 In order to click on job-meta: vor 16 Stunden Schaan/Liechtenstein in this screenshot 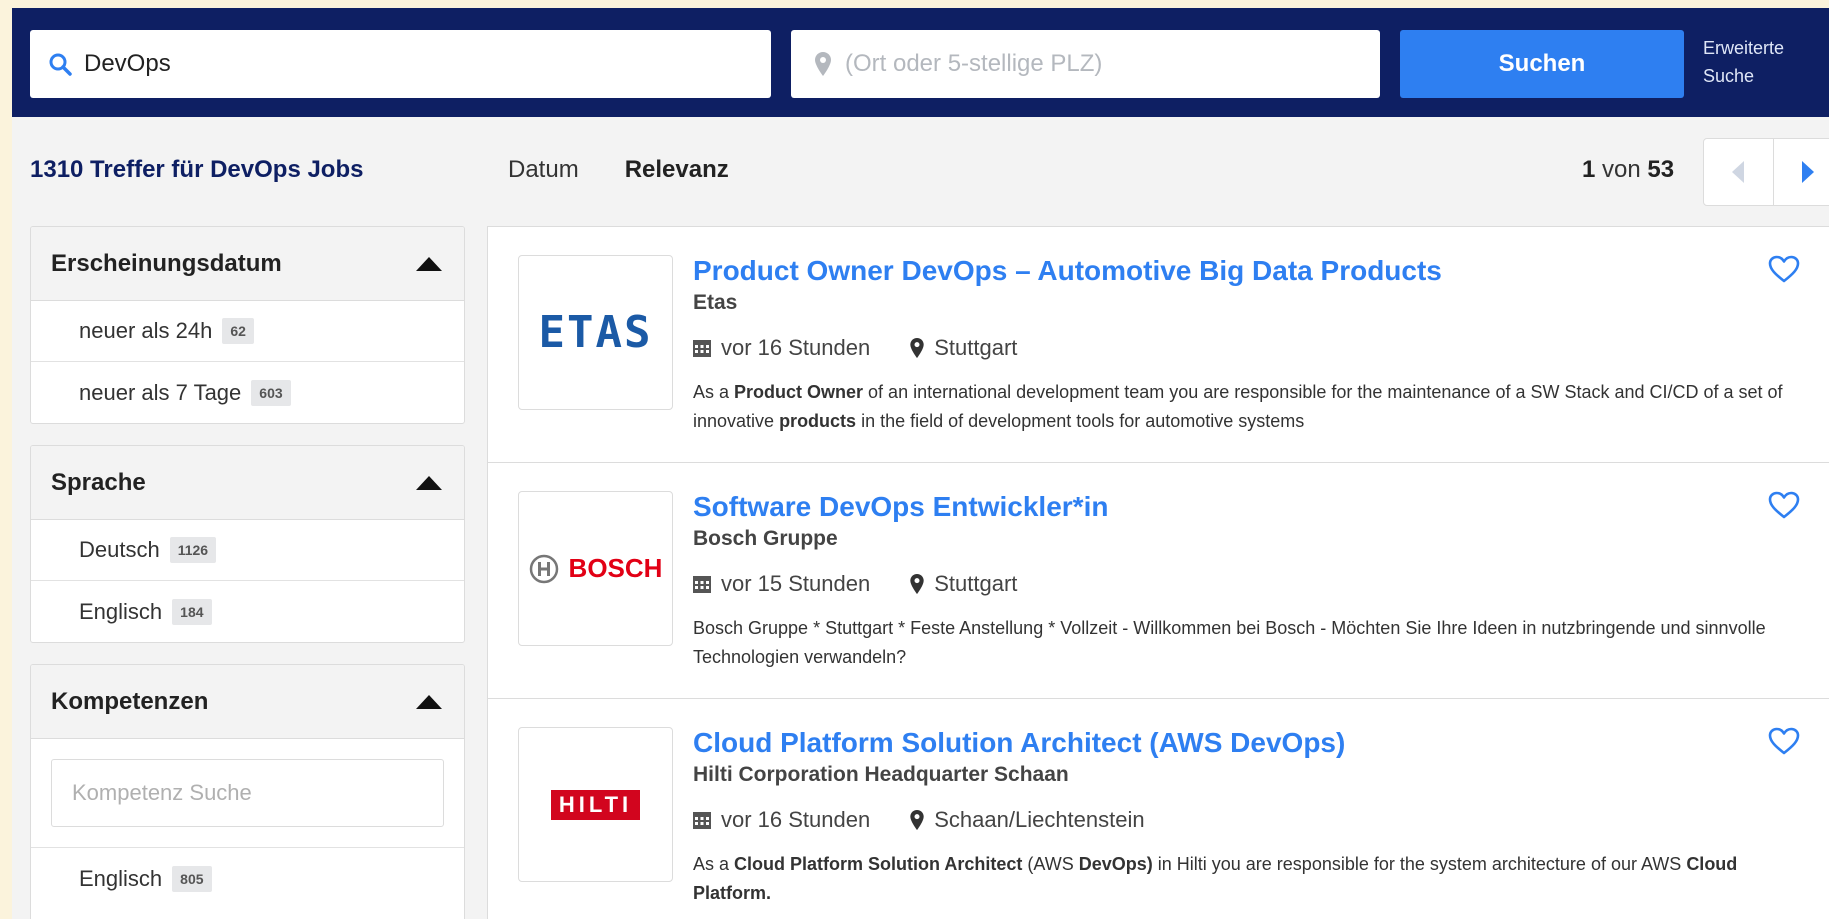, I will do `click(939, 820)`.